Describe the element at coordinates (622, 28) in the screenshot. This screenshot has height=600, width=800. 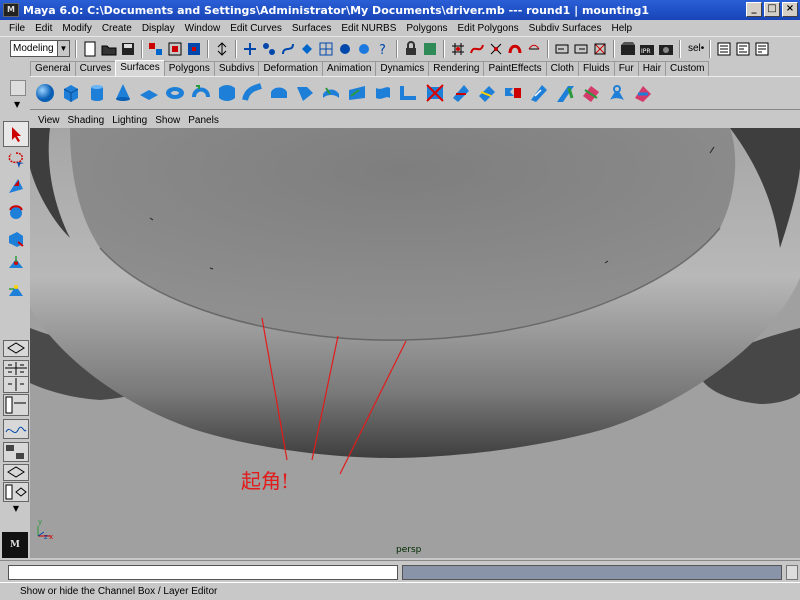
I see `menu-help: Help` at that location.